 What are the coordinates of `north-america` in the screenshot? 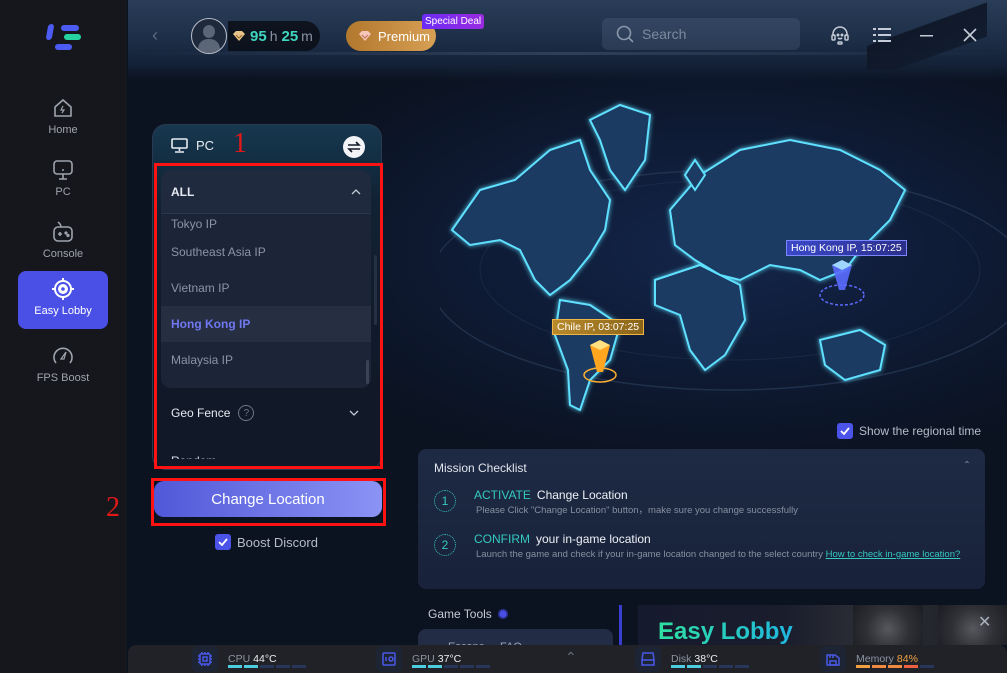 It's located at (531, 217).